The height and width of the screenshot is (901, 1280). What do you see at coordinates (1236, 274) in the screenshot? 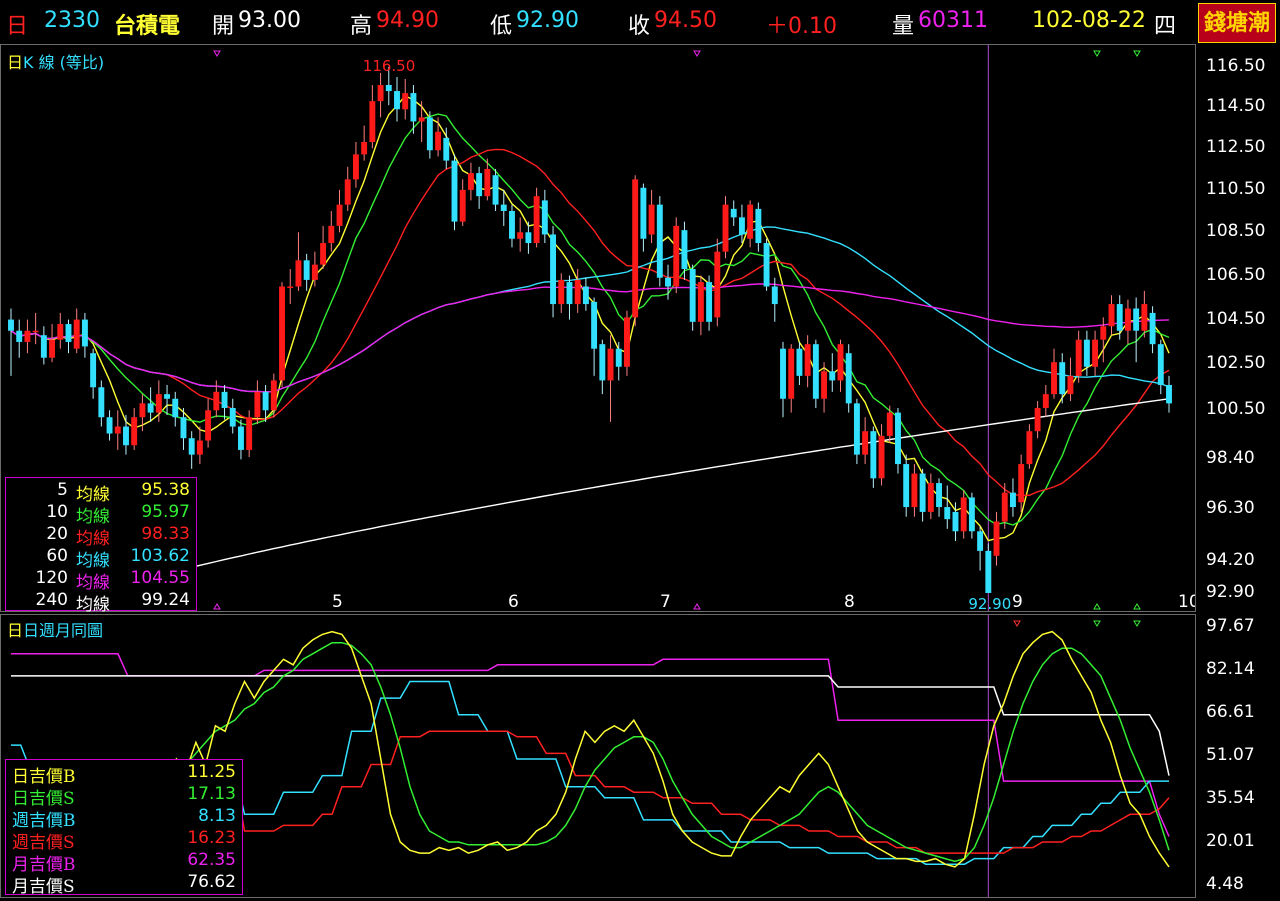
I see `price-tick: 106.50` at bounding box center [1236, 274].